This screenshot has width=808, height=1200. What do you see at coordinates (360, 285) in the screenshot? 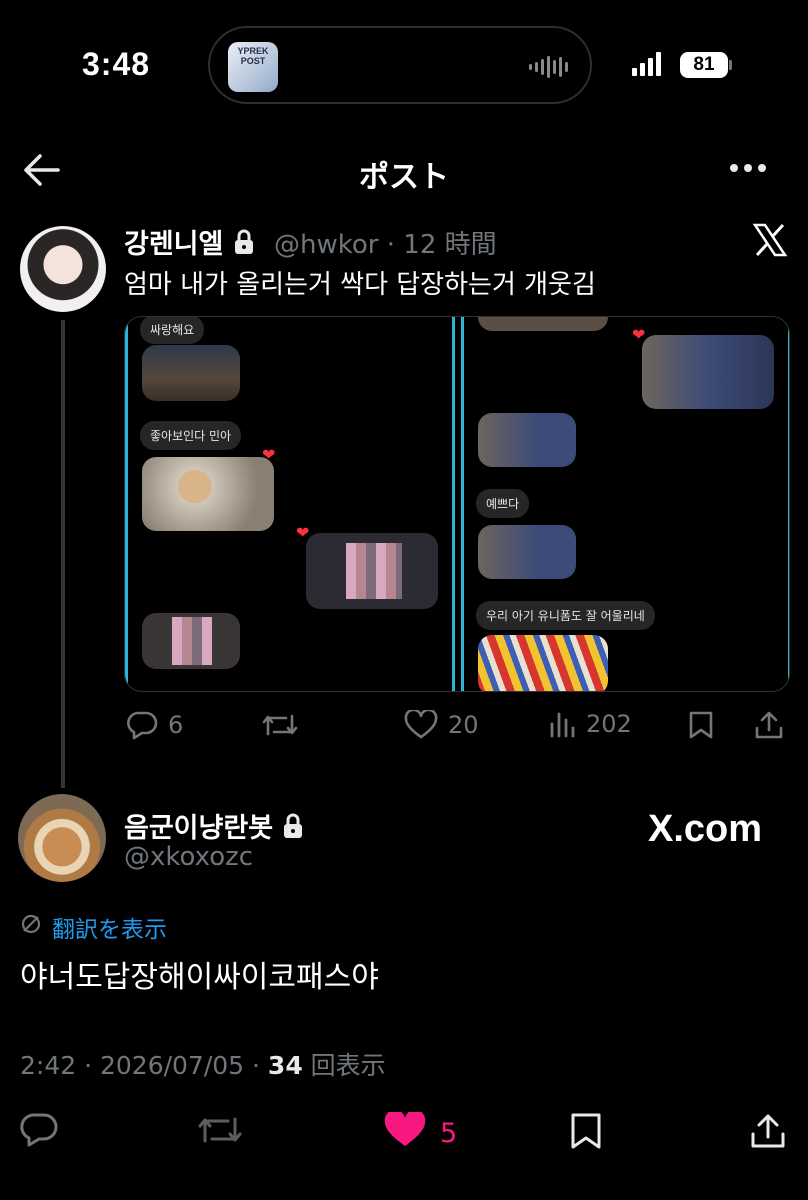
I see `post-text: 엄마 내가 올리는거 싹다 답장하는거 개웃김` at bounding box center [360, 285].